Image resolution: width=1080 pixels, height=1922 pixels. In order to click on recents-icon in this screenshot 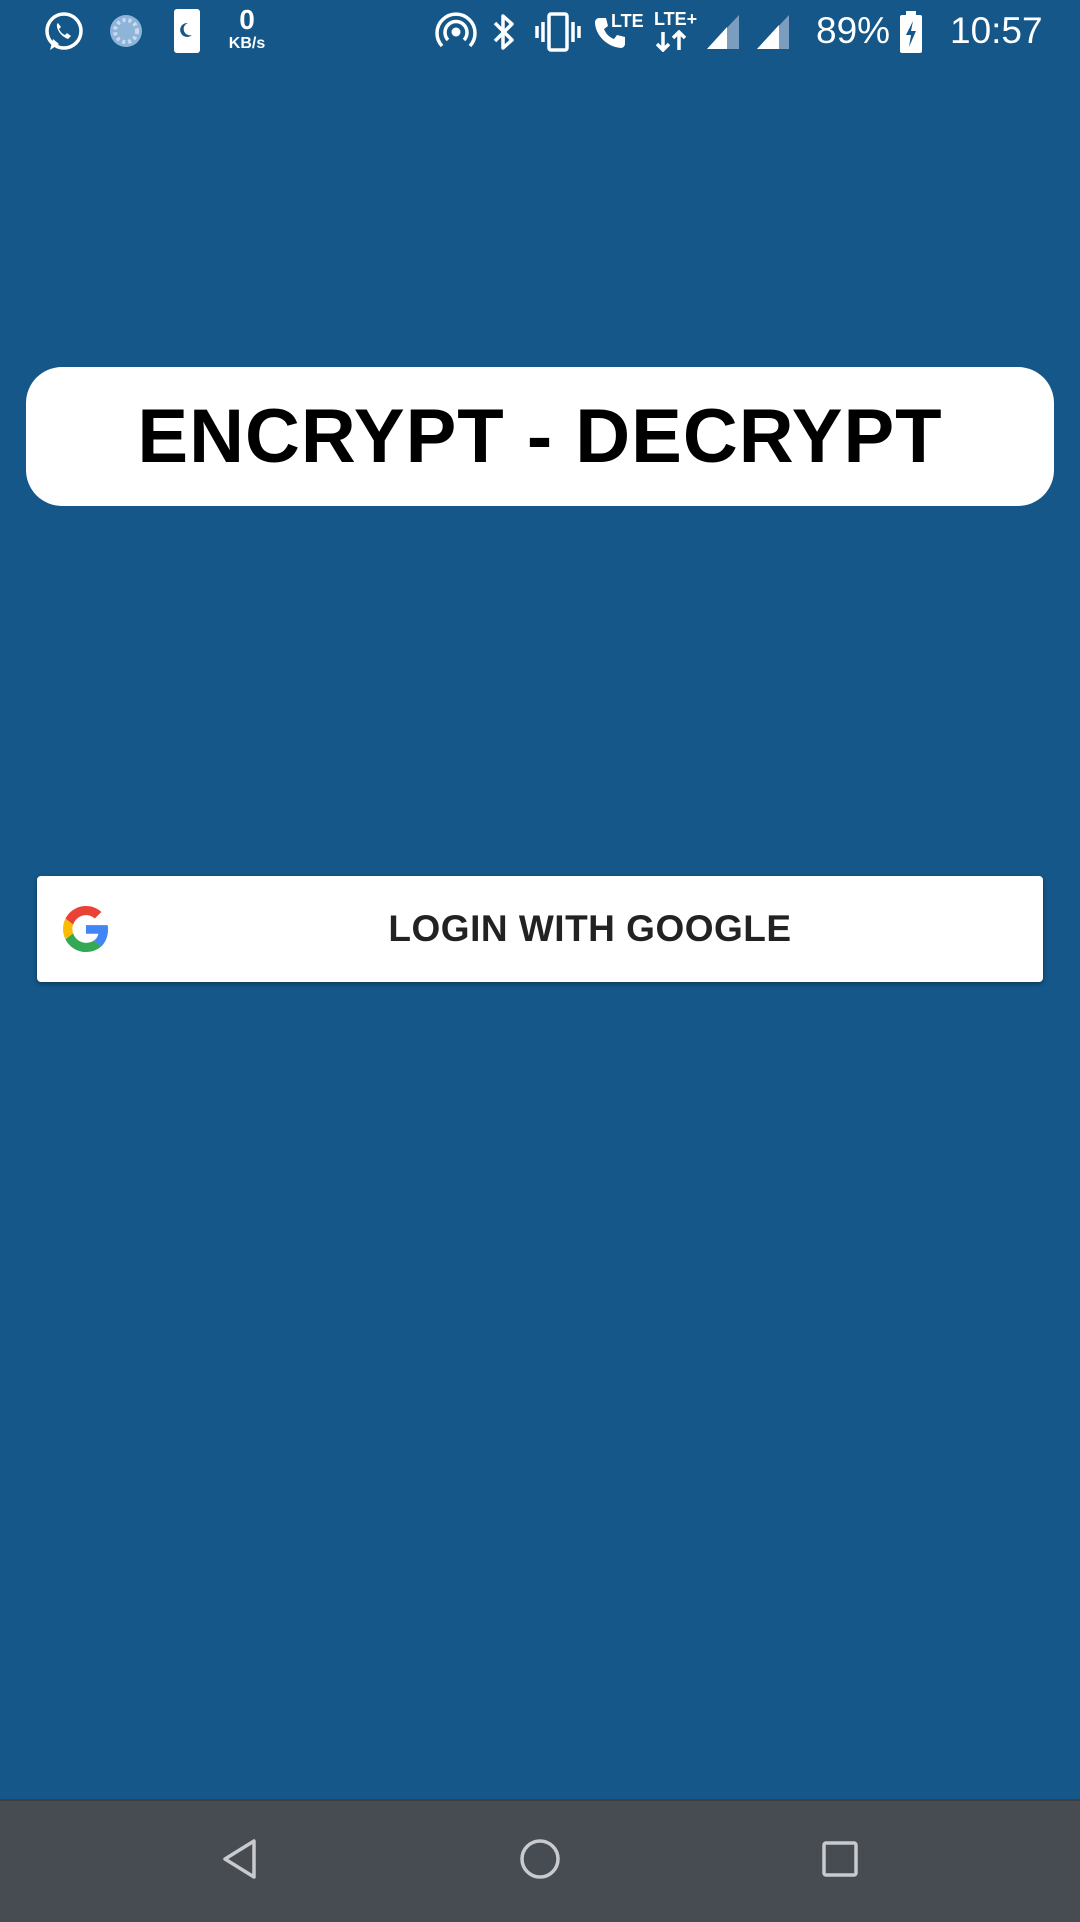, I will do `click(840, 1861)`.